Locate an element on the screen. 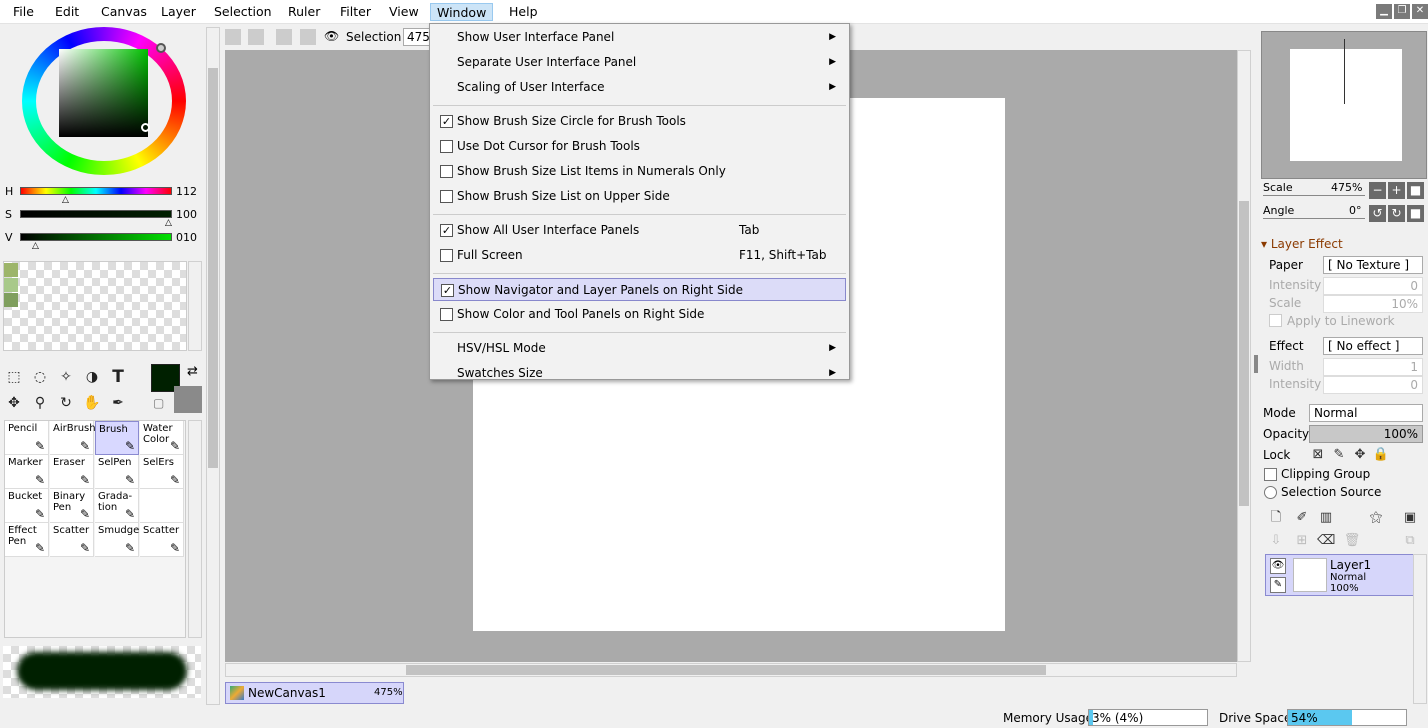  menu-selection: Selection is located at coordinates (243, 12).